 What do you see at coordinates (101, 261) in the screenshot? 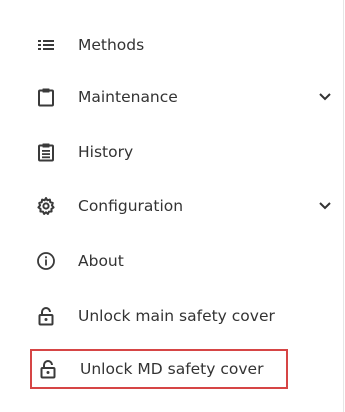
I see `menu-item-label: About` at bounding box center [101, 261].